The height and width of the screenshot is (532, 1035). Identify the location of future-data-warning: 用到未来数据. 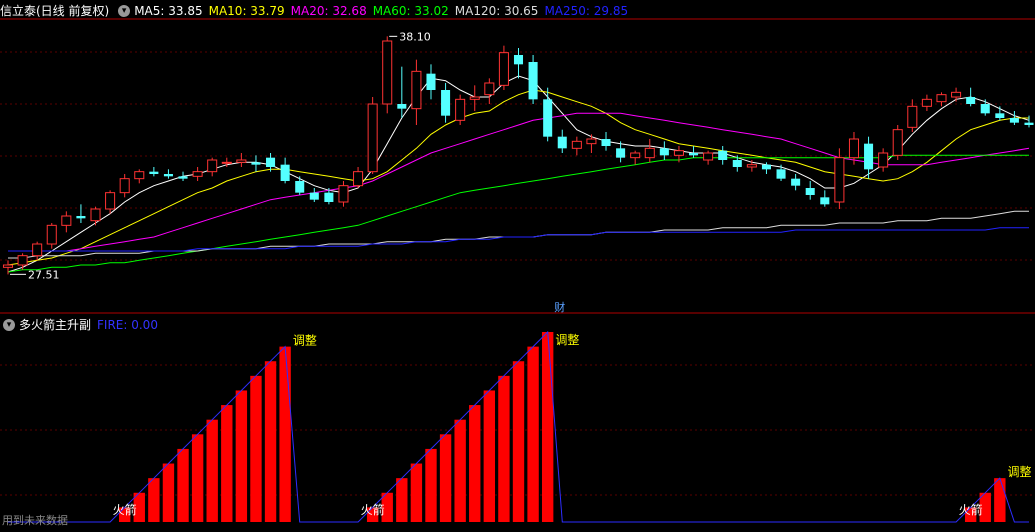
(35, 520).